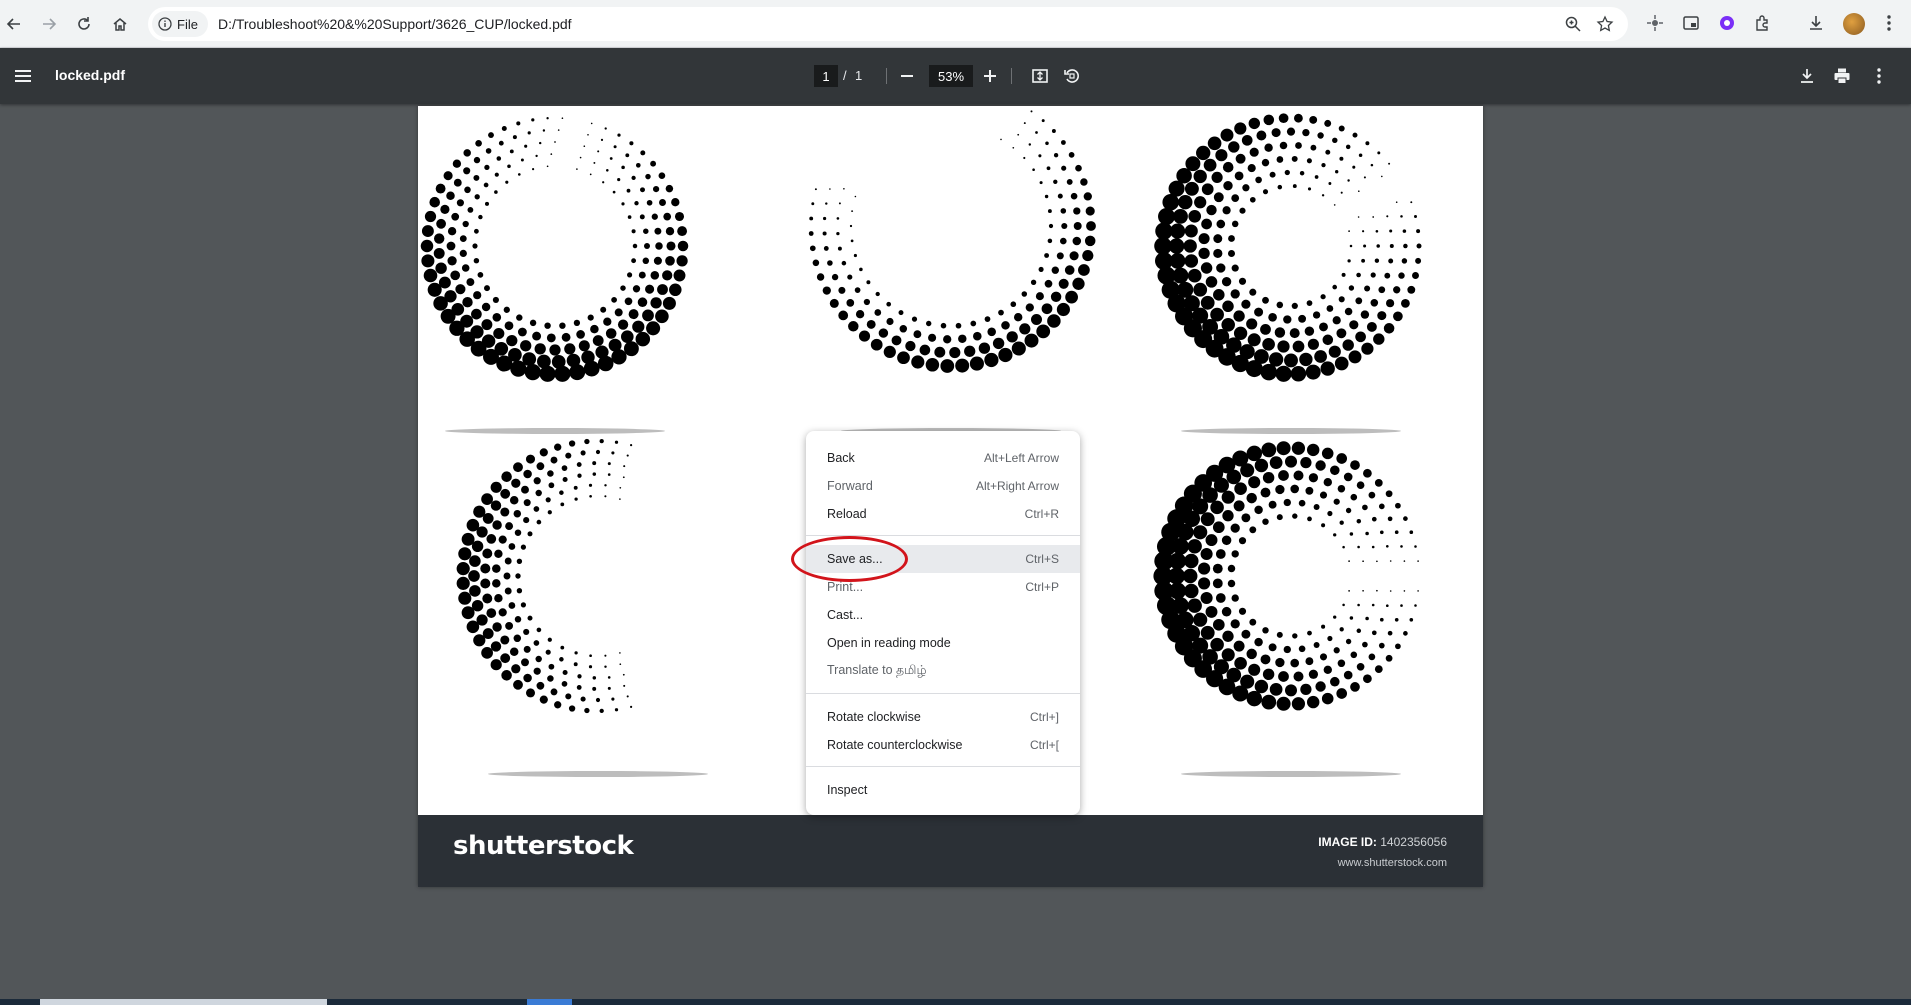 The image size is (1911, 1005). What do you see at coordinates (49, 24) in the screenshot?
I see `forward-icon` at bounding box center [49, 24].